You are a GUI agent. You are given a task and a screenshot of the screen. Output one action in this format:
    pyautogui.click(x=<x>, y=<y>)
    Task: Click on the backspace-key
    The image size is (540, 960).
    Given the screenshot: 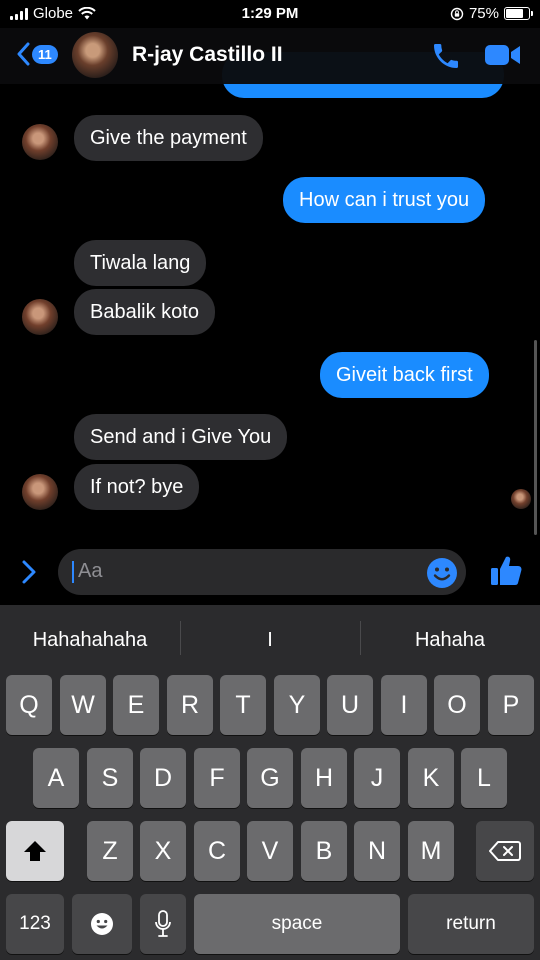 What is the action you would take?
    pyautogui.click(x=505, y=851)
    